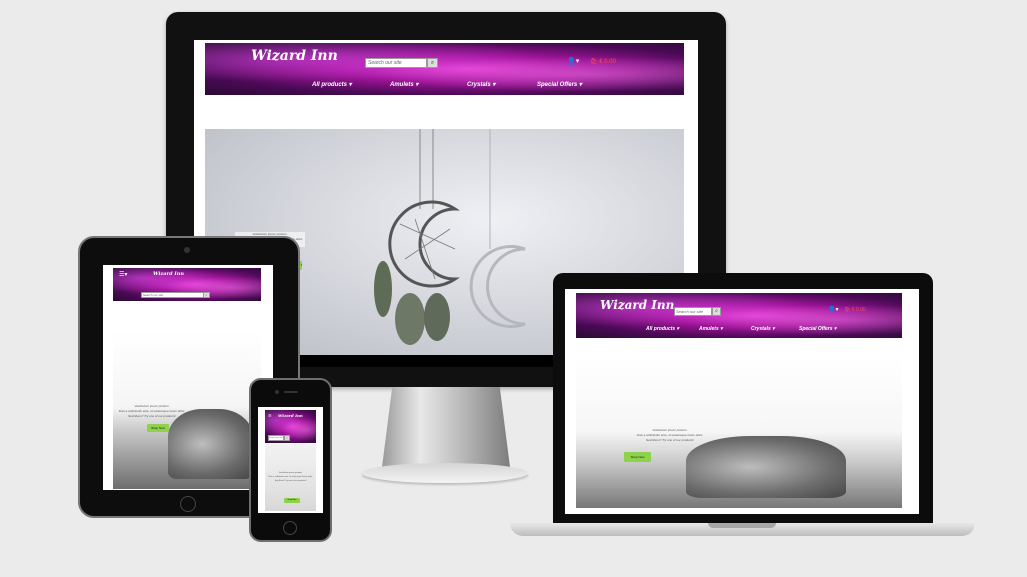 This screenshot has height=577, width=1027. I want to click on menu-icon: ☰, so click(270, 415).